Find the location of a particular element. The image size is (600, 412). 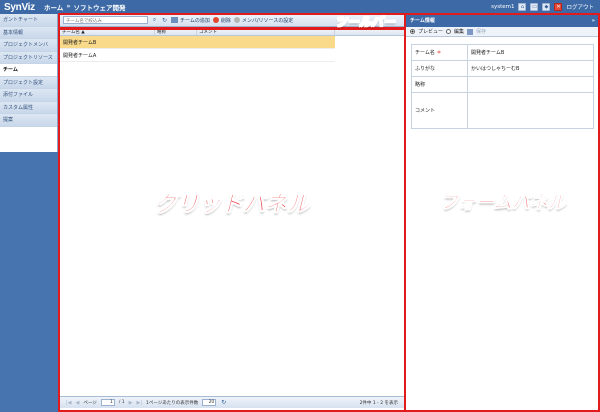

field-label-furigana: ふりがな is located at coordinates (439, 68).